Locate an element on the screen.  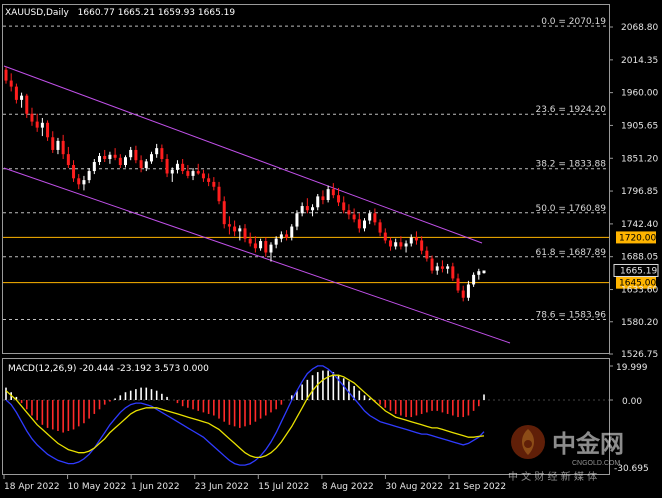
fib-level-label: 78.6 = 1583.96 is located at coordinates (570, 315).